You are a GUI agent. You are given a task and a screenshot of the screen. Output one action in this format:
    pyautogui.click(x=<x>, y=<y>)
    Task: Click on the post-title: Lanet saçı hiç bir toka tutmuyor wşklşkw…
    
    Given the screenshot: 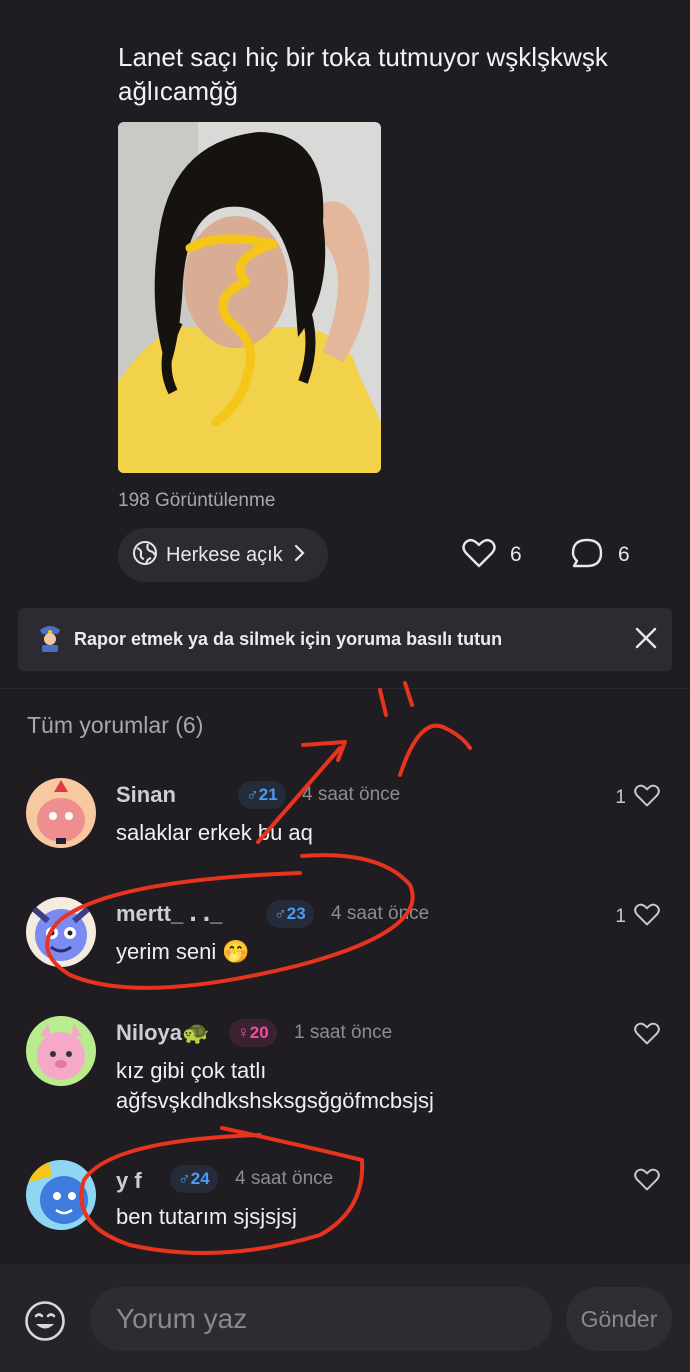 What is the action you would take?
    pyautogui.click(x=363, y=74)
    